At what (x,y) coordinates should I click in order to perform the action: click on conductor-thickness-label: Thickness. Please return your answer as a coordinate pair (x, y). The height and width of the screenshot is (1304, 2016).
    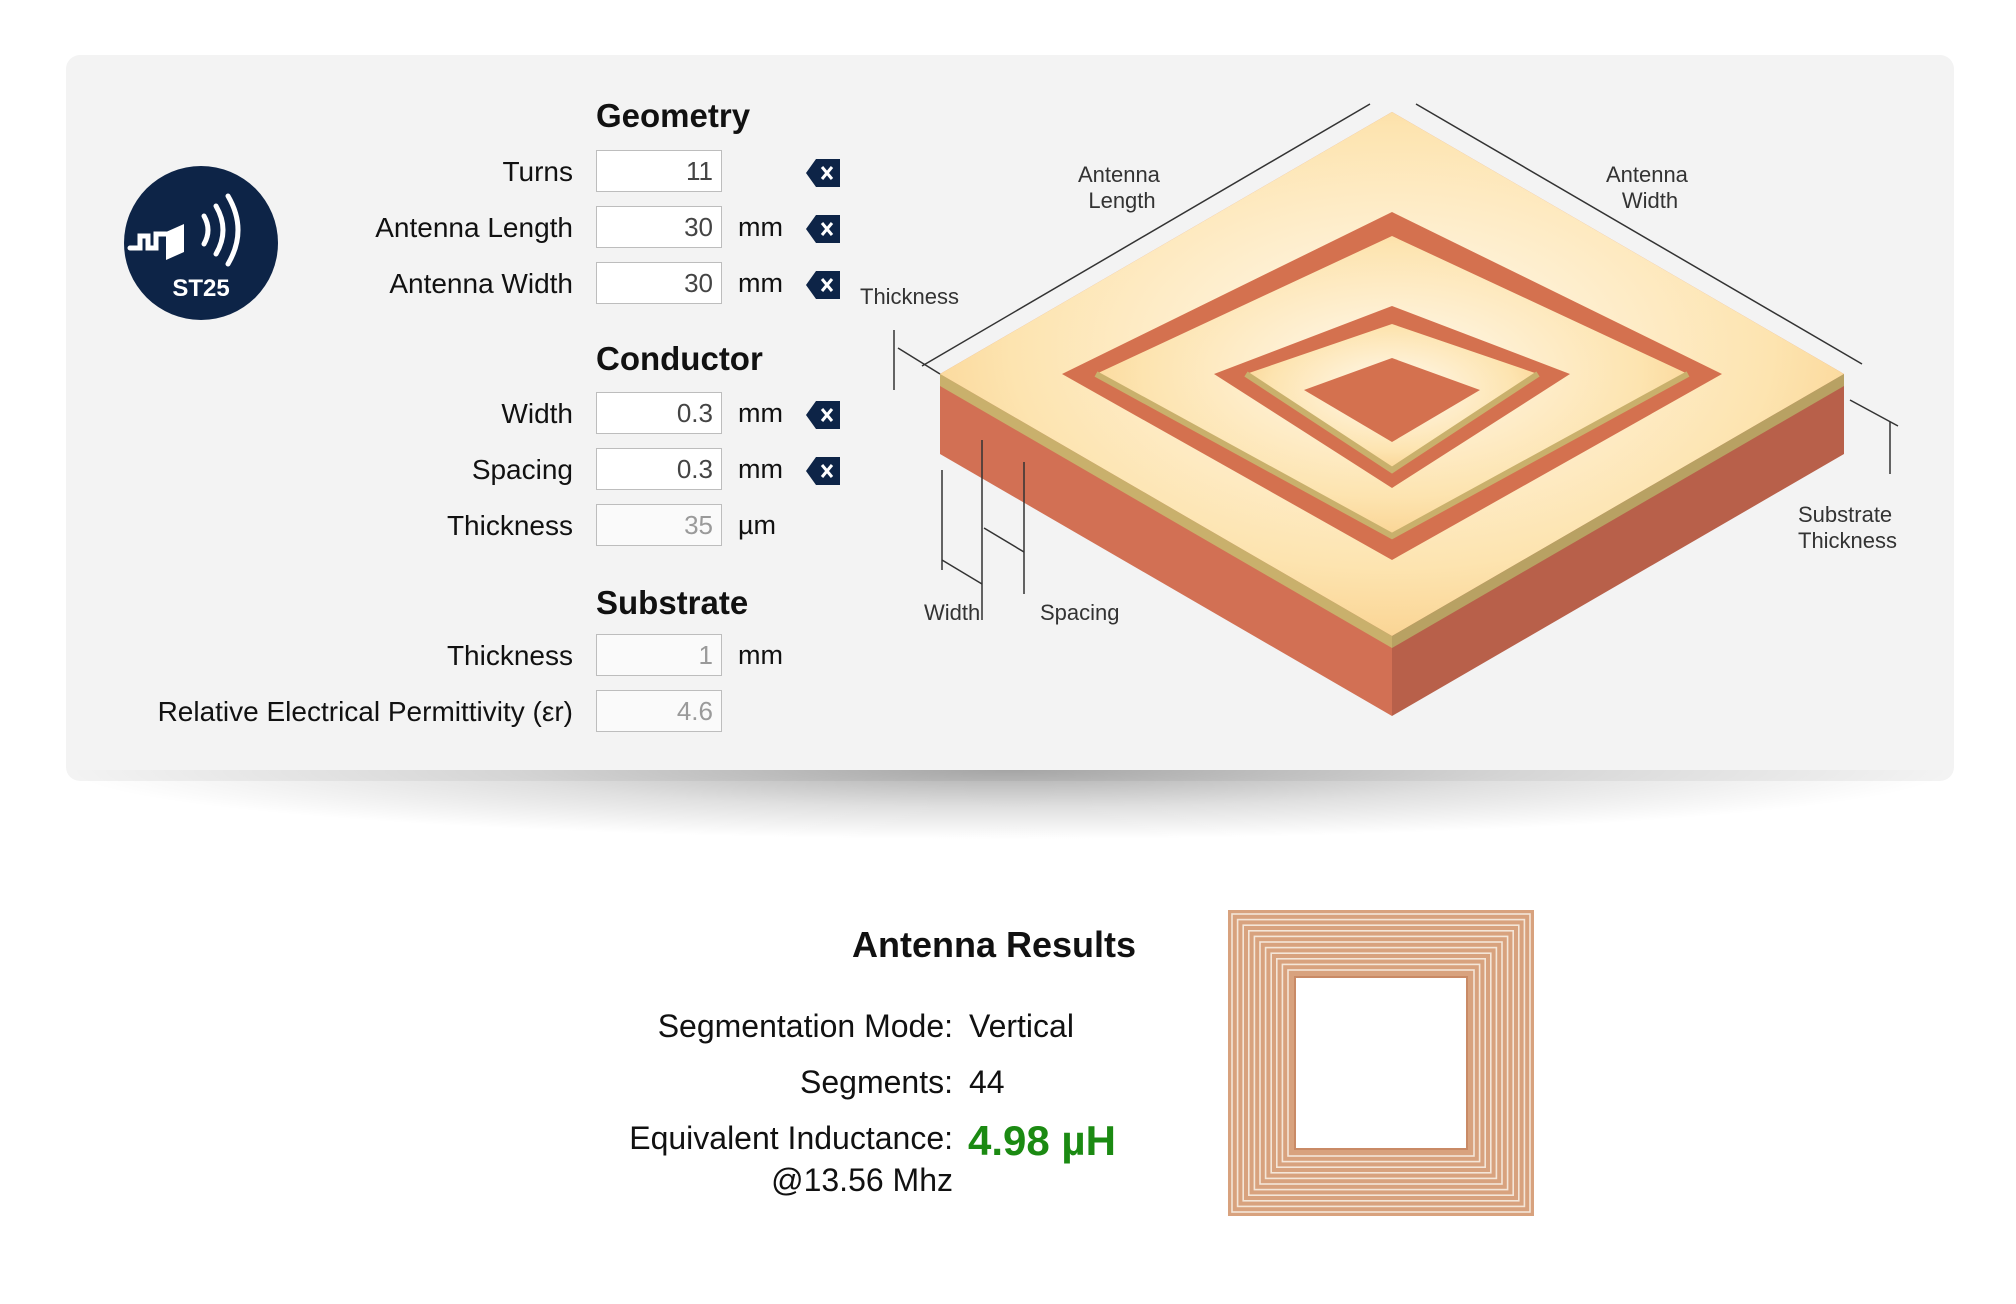
    Looking at the image, I should click on (509, 525).